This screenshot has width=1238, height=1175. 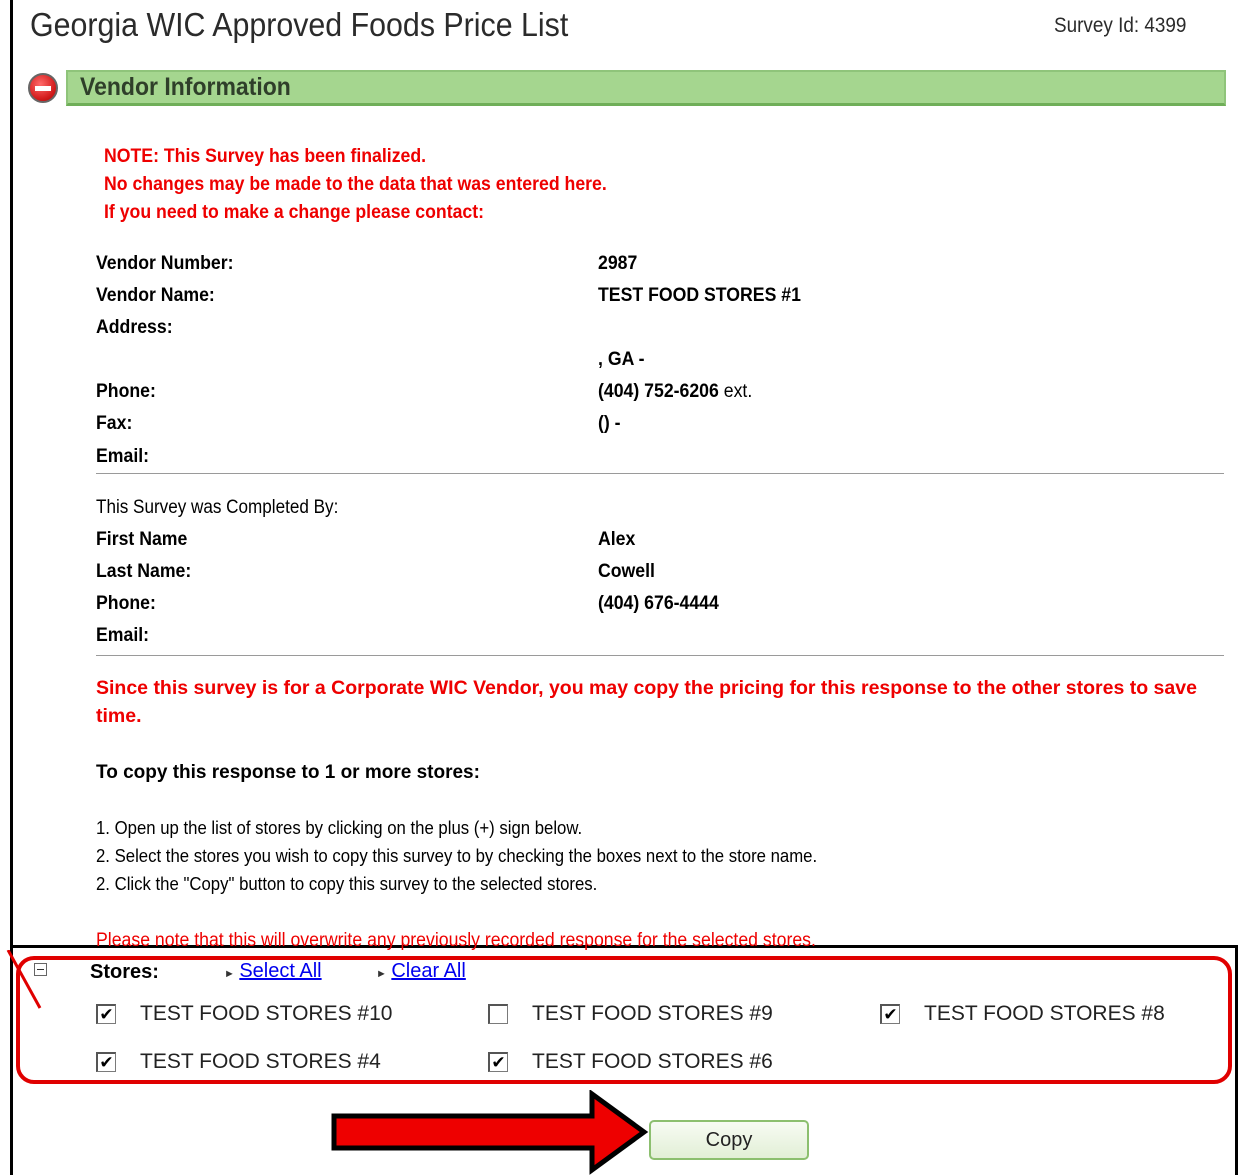 I want to click on store-option: ✔ TEST FOOD STORES #4, so click(x=238, y=1062).